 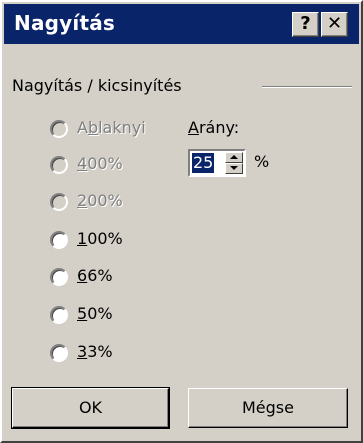 What do you see at coordinates (203, 163) in the screenshot?
I see `ratio-input: 25` at bounding box center [203, 163].